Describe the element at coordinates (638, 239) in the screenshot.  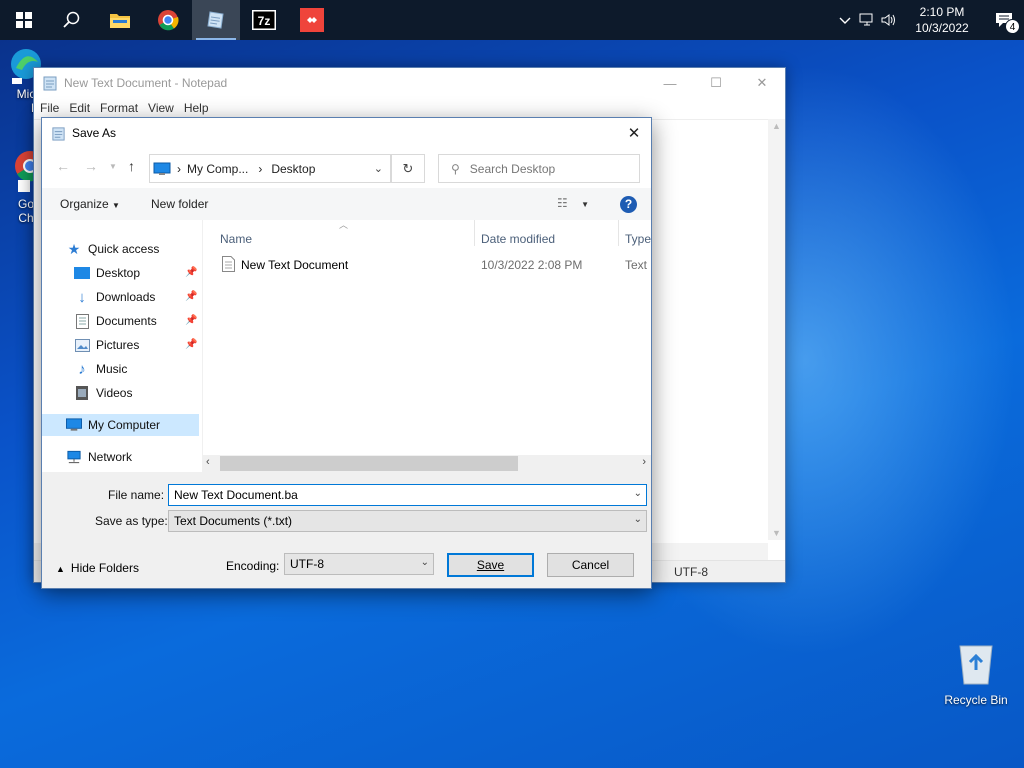
I see `column-header-type: Type` at that location.